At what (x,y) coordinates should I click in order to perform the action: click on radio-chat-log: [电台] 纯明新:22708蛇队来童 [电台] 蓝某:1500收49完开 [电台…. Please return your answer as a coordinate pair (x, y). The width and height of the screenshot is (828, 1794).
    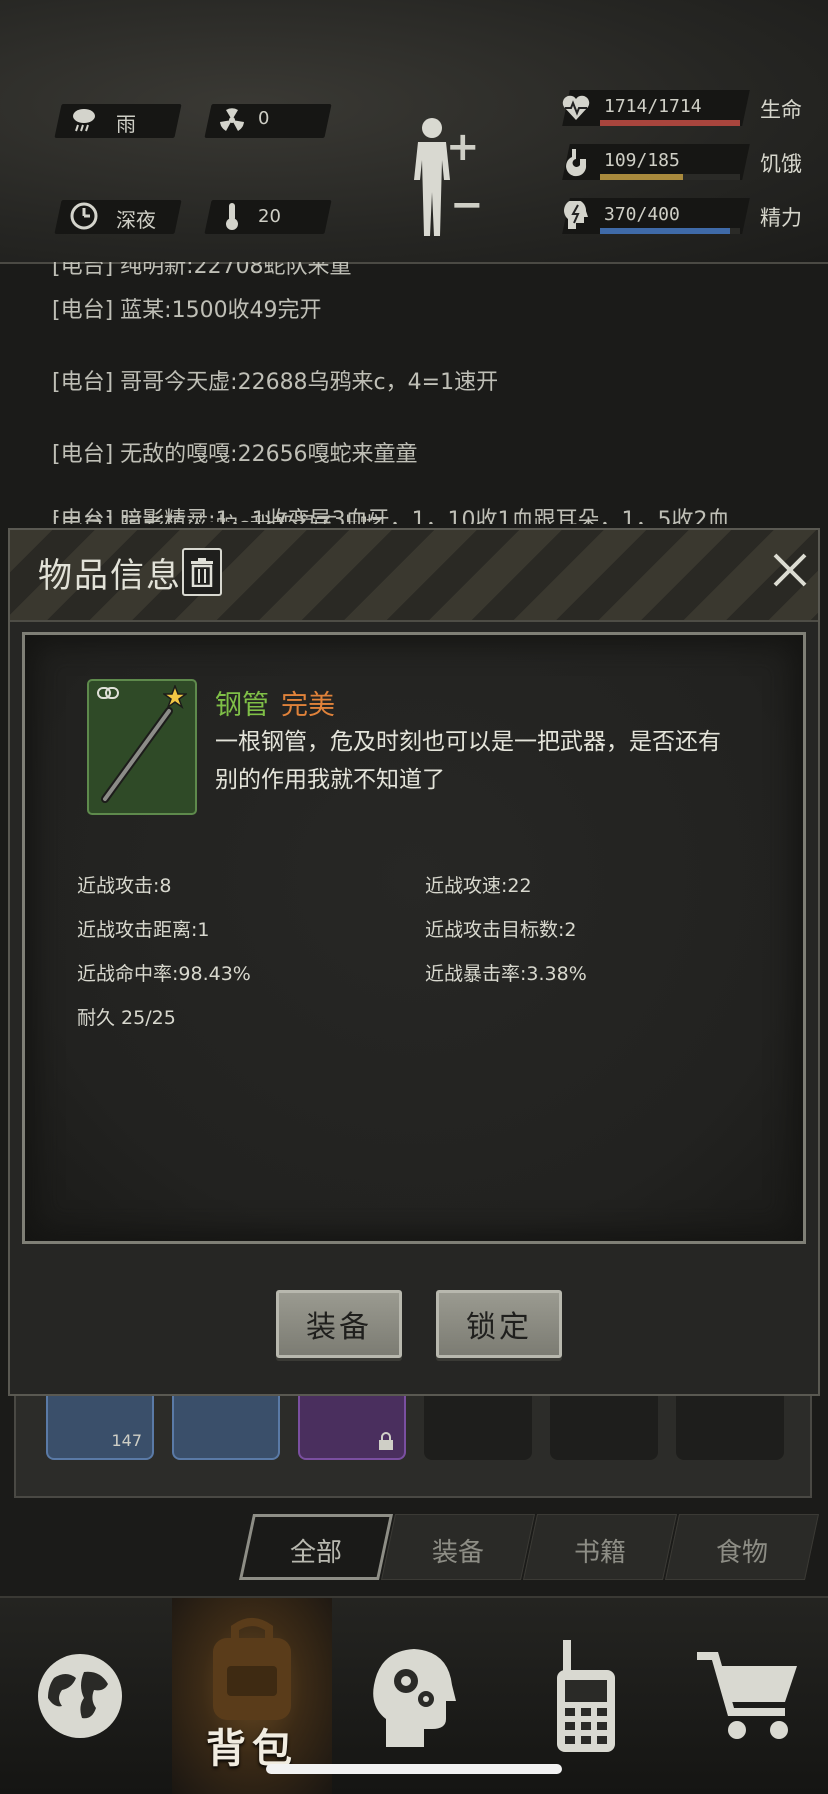
    Looking at the image, I should click on (414, 392).